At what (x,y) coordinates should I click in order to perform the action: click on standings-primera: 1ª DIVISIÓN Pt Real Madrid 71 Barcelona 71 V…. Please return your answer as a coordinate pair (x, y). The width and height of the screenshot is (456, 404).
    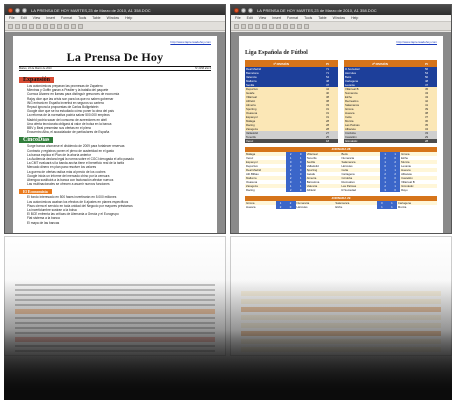
    Looking at the image, I should click on (291, 101).